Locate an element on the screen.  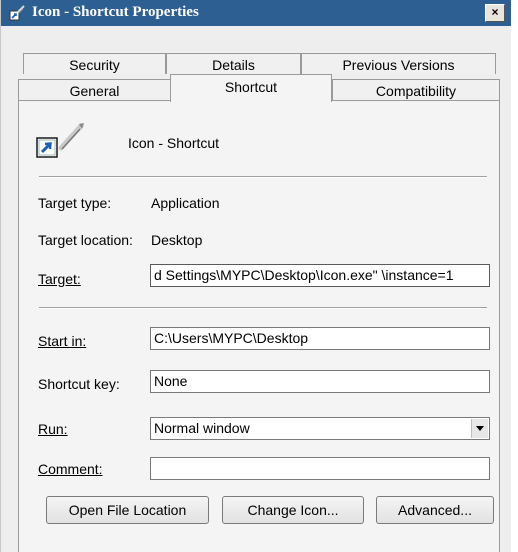
tab-shortcut: Shortcut is located at coordinates (251, 88).